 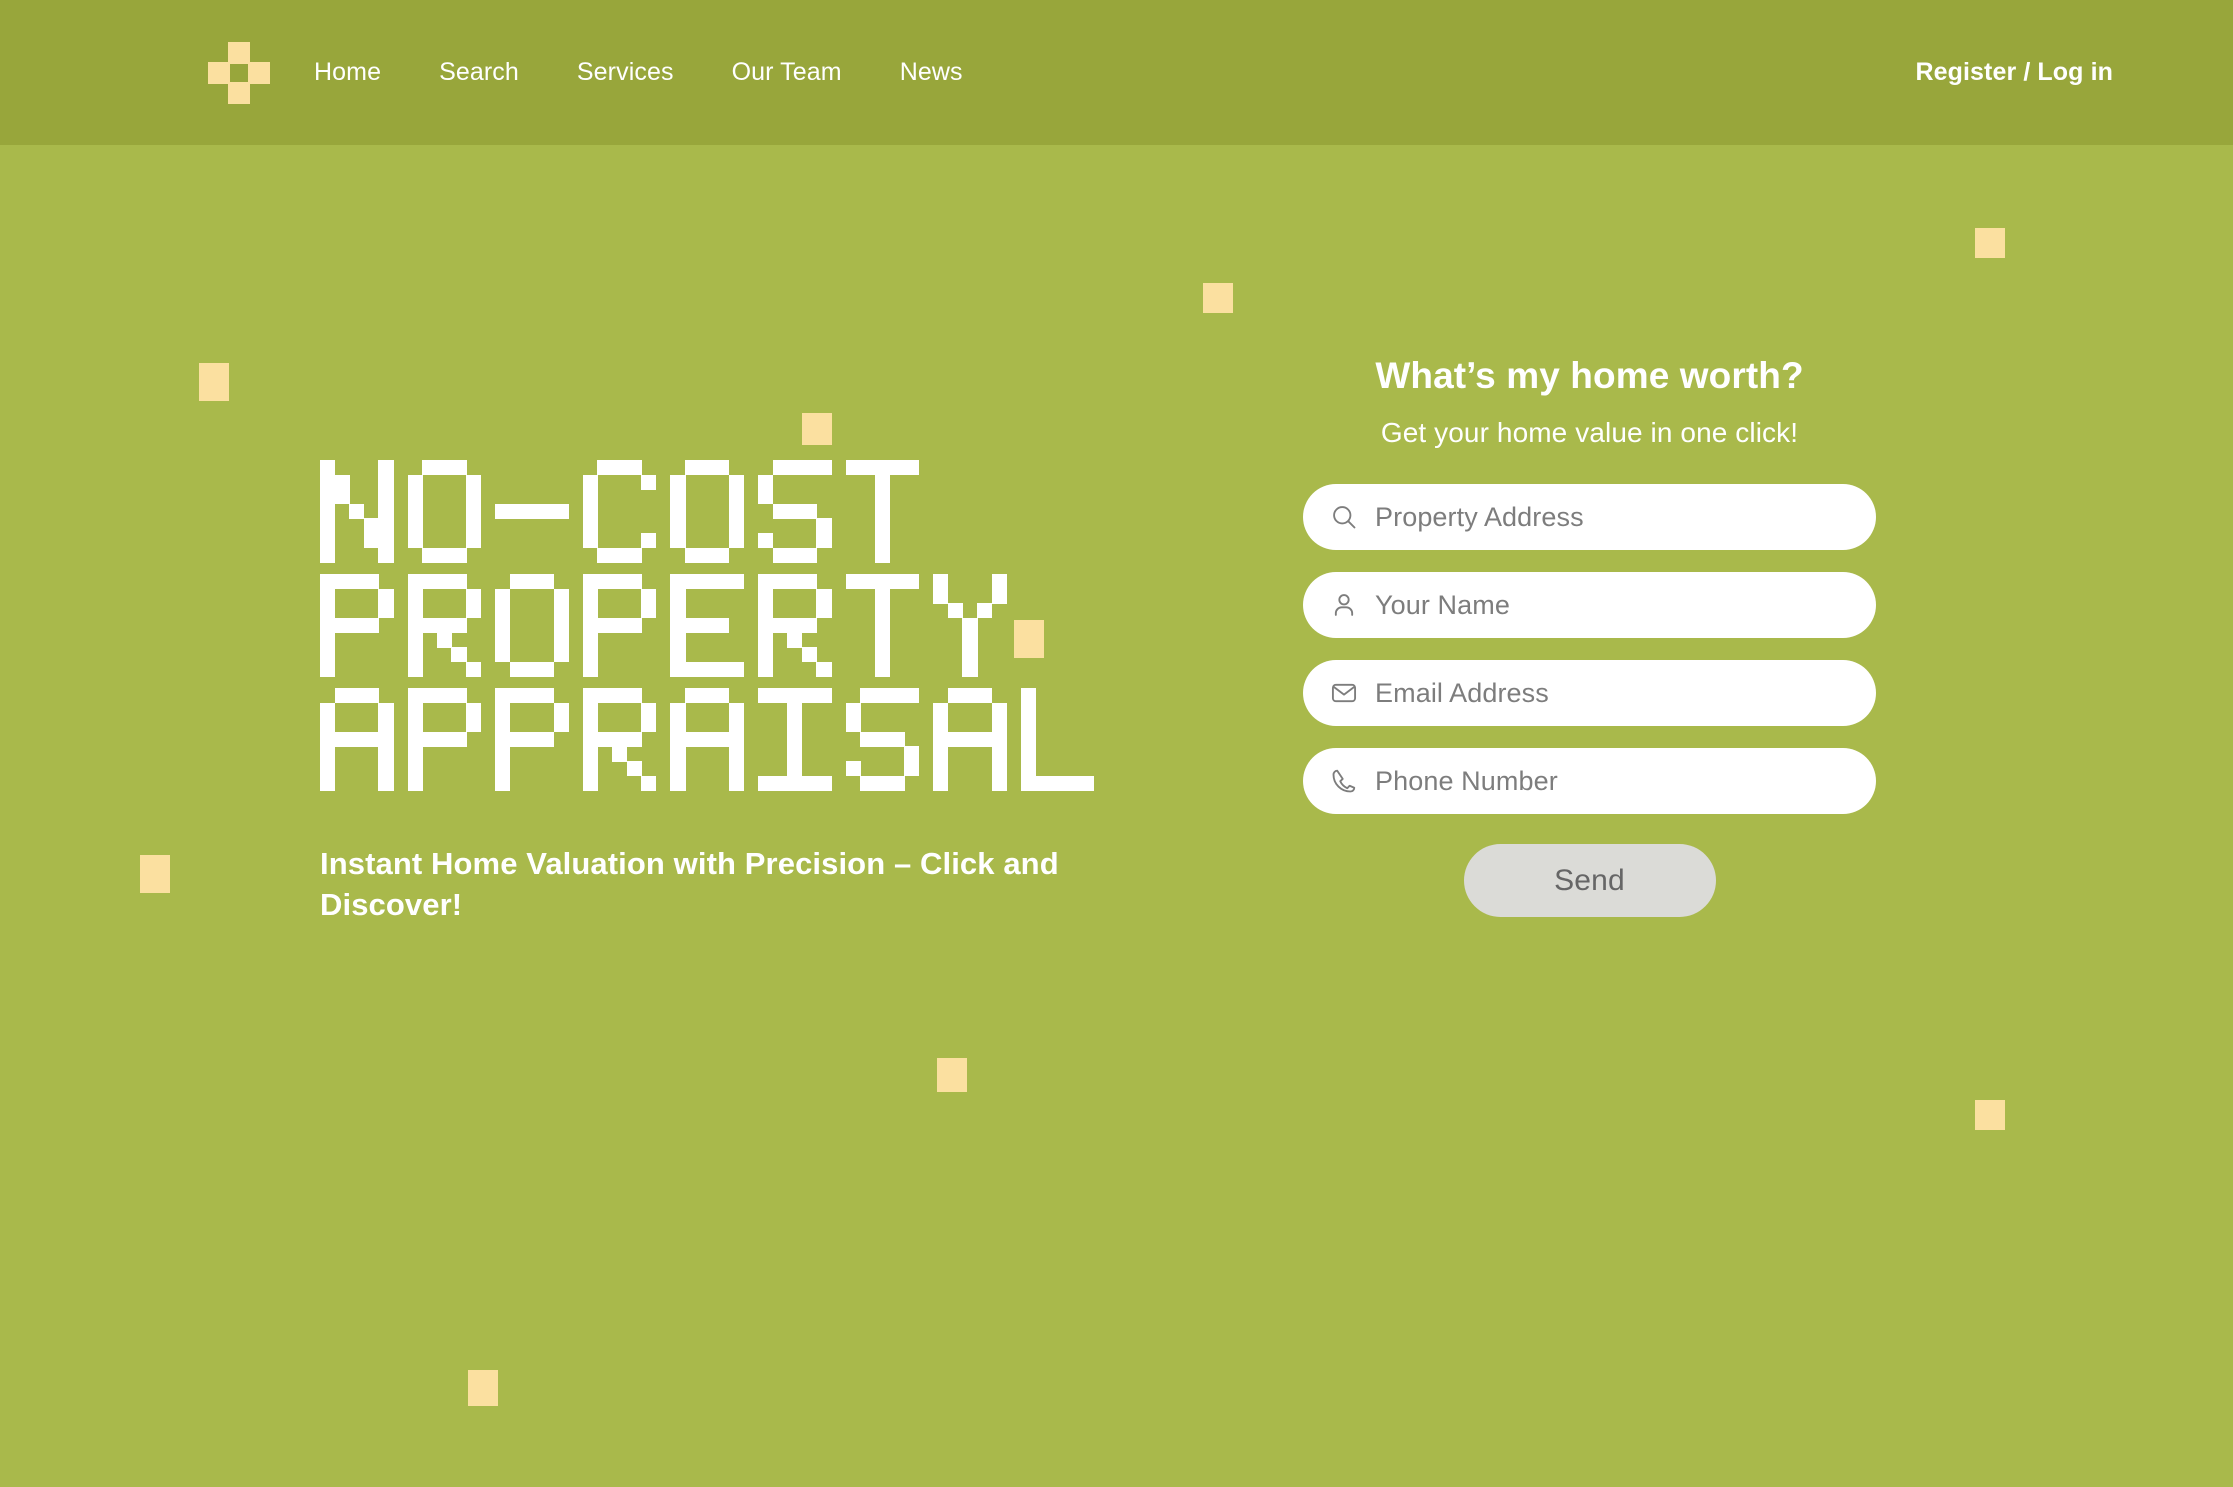 I want to click on nav-item-home: Home, so click(x=347, y=72).